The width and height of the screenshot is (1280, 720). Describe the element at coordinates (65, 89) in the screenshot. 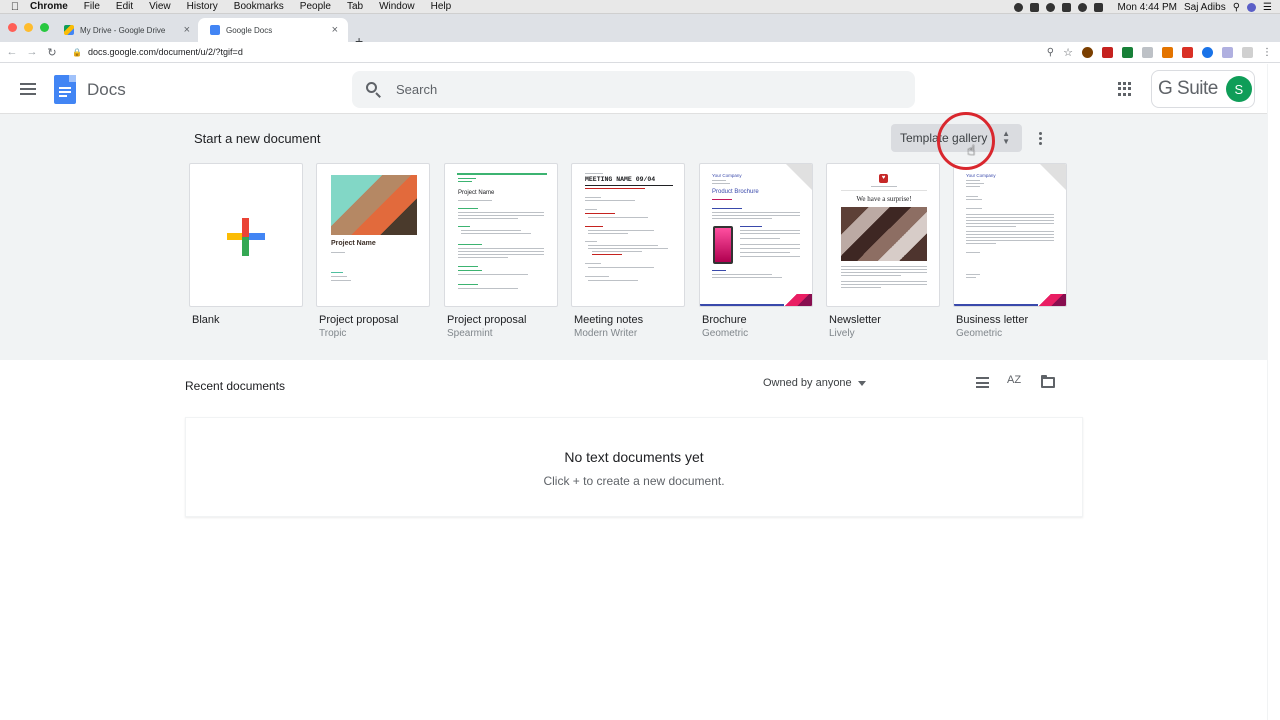

I see `docs-logo-icon` at that location.